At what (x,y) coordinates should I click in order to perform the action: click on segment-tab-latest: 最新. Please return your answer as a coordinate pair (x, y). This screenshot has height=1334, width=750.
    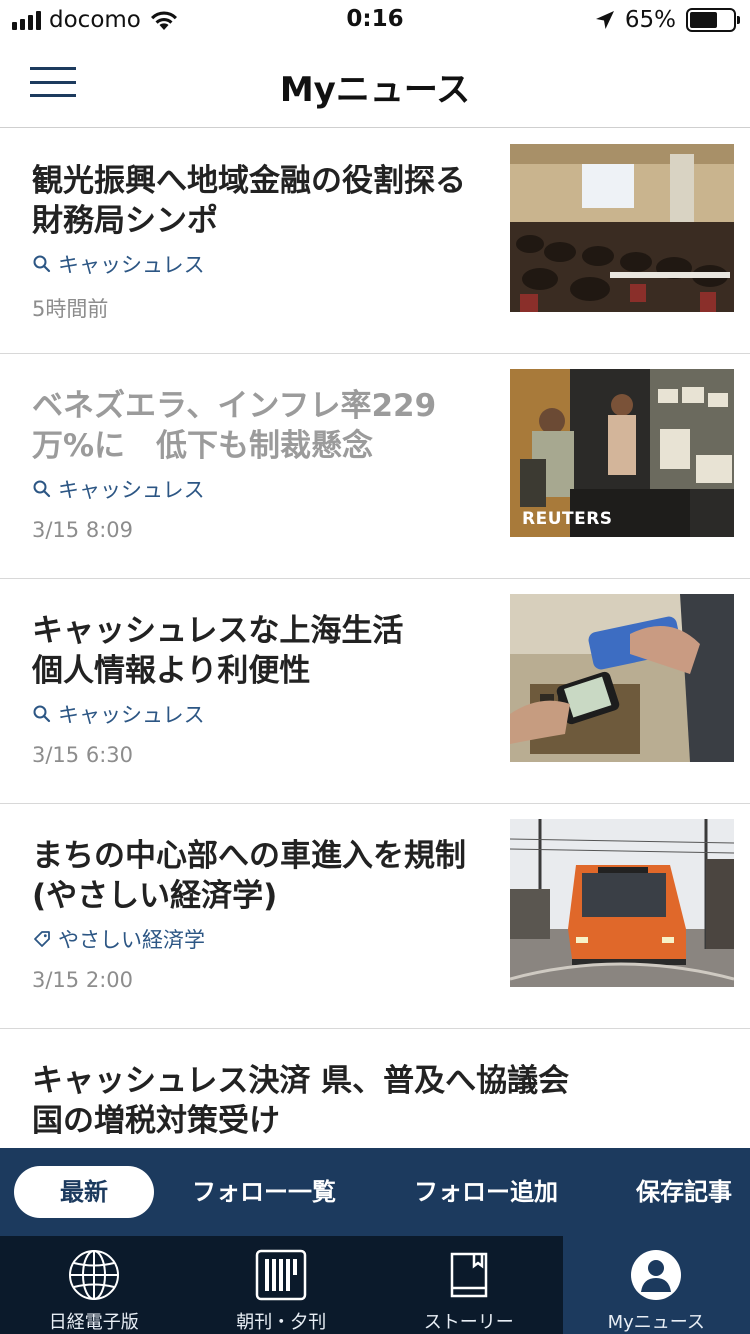
    Looking at the image, I should click on (84, 1192).